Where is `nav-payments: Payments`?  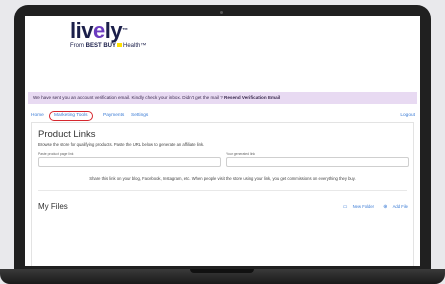 nav-payments: Payments is located at coordinates (113, 115).